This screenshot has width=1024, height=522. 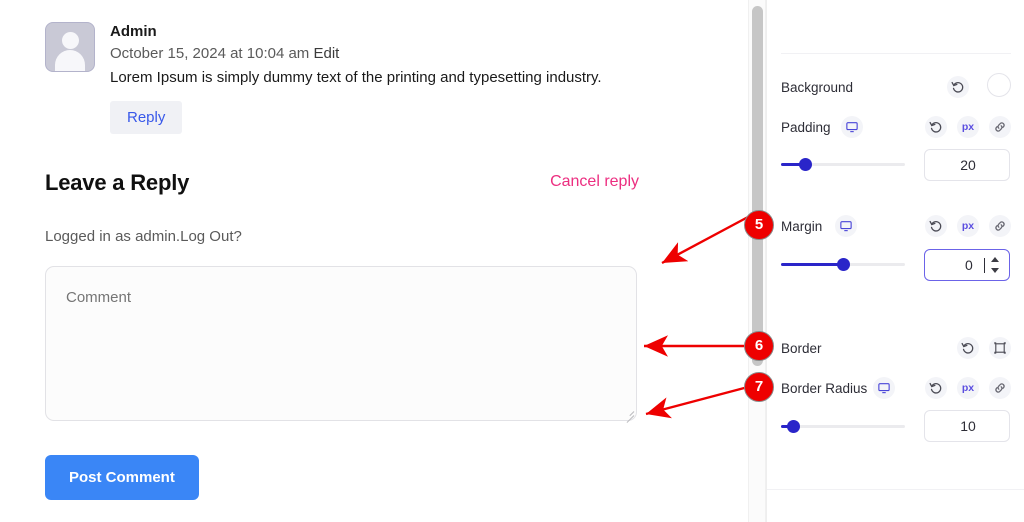 I want to click on margin-slider-fill, so click(x=812, y=264).